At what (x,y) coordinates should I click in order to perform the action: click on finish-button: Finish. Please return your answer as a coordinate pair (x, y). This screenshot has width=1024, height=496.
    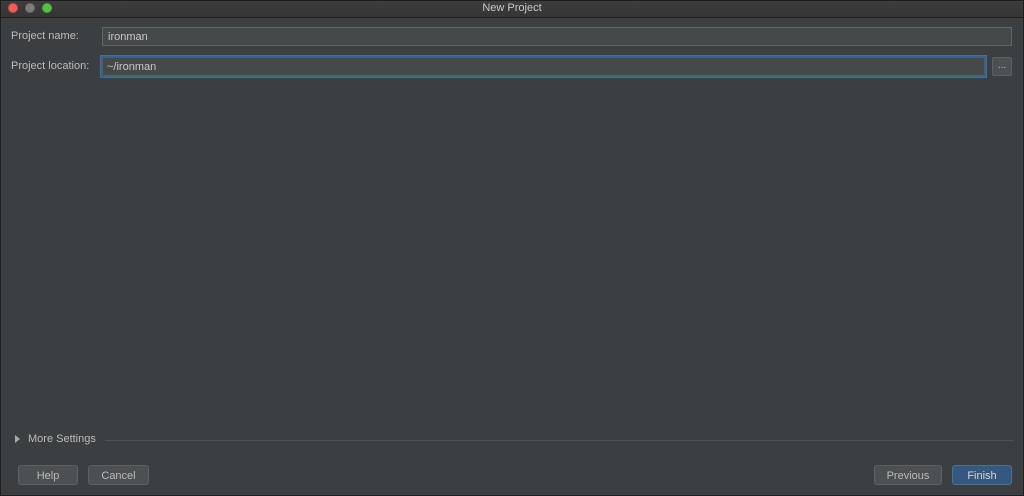
    Looking at the image, I should click on (982, 475).